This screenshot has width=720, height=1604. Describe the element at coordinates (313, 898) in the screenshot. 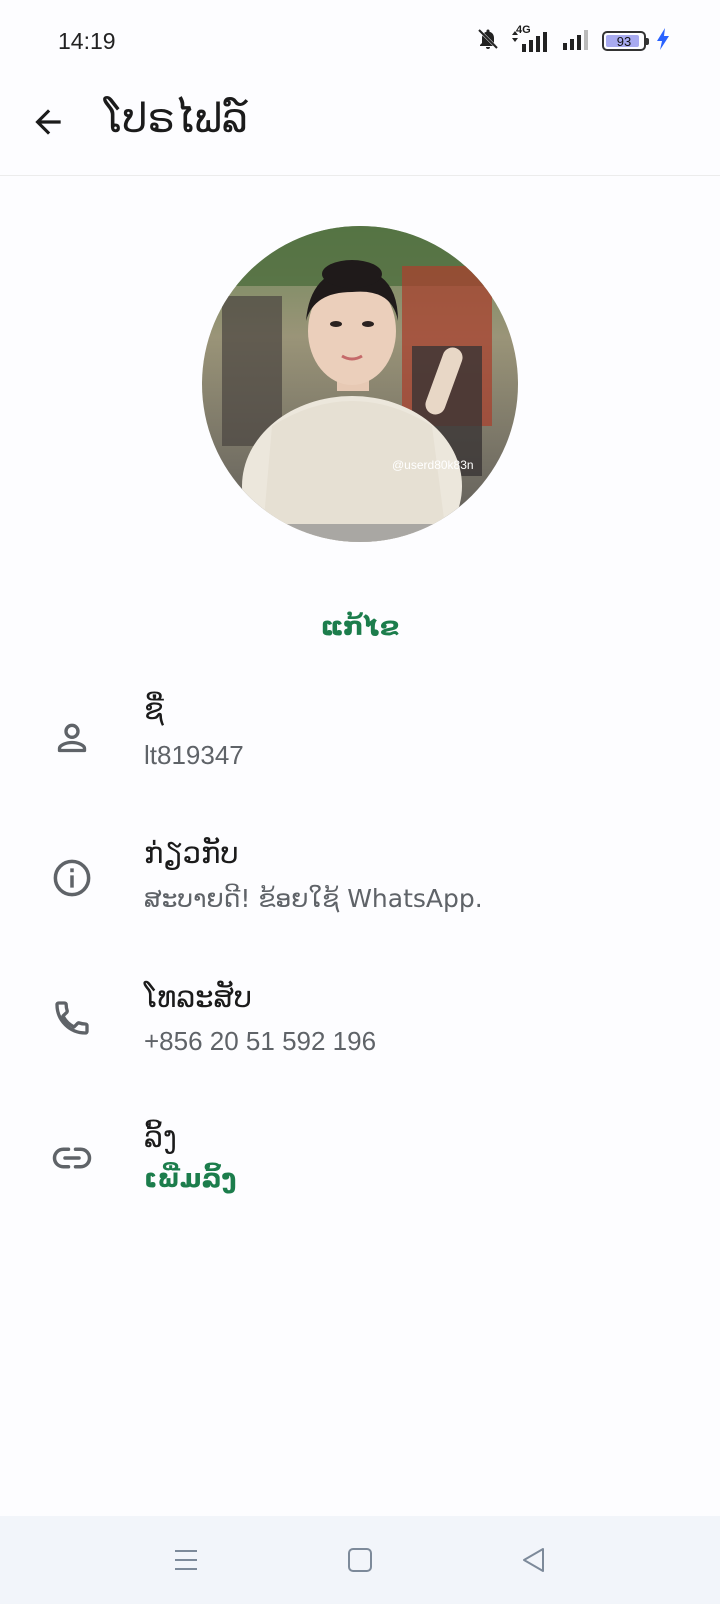

I see `row-value: ສະບາຍດີ! ຂ້ອຍໃຊ້ WhatsApp.` at that location.